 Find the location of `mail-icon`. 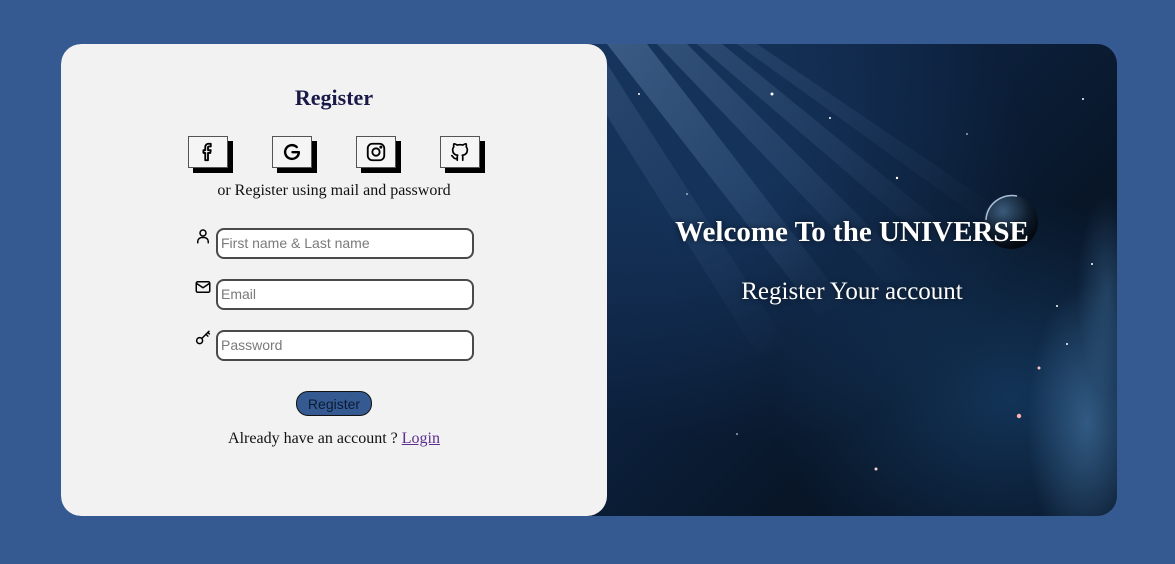

mail-icon is located at coordinates (203, 287).